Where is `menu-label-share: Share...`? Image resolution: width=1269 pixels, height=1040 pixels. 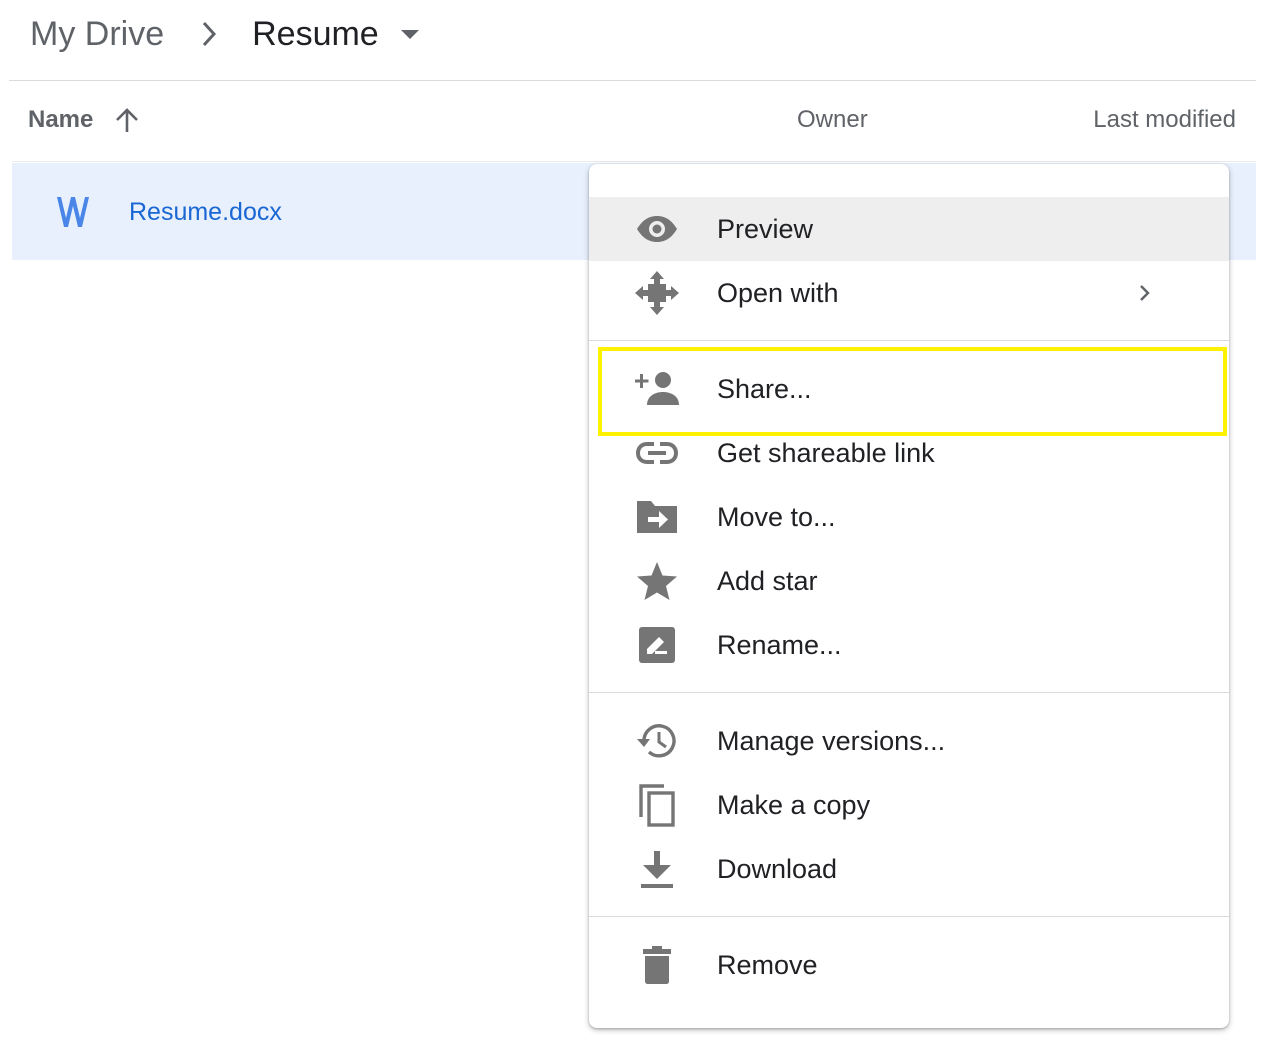 menu-label-share: Share... is located at coordinates (764, 389).